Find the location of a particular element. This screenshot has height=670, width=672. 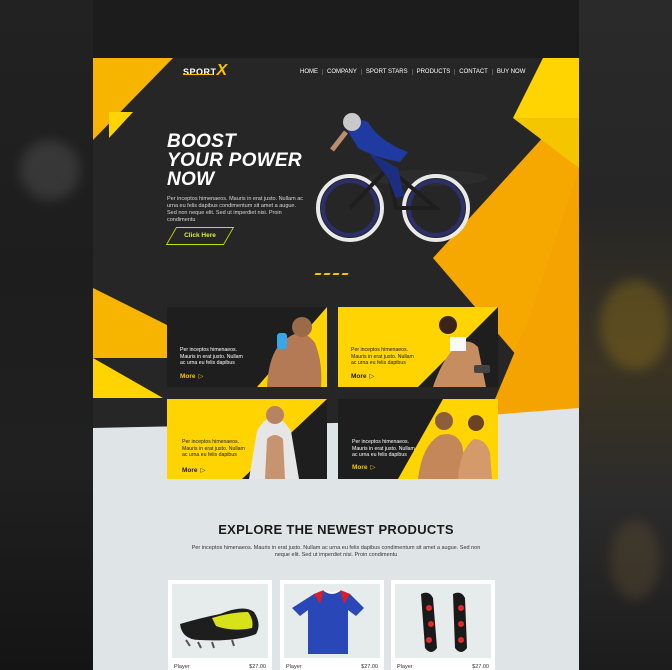

jersey-icon is located at coordinates (328, 621).